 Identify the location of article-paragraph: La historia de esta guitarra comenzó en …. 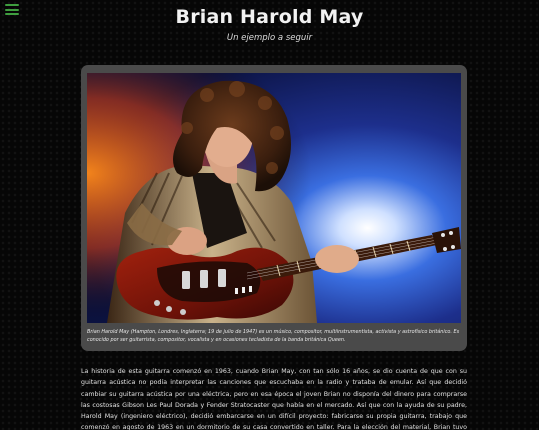
(274, 399).